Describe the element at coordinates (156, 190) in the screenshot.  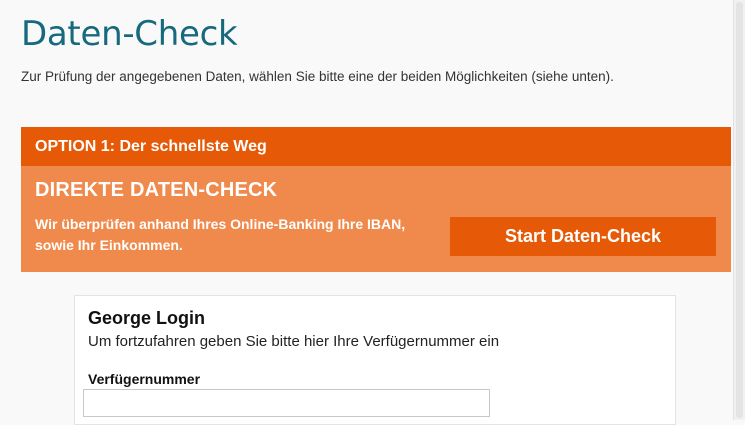
I see `option-1-title: DIREKTE DATEN-CHECK` at that location.